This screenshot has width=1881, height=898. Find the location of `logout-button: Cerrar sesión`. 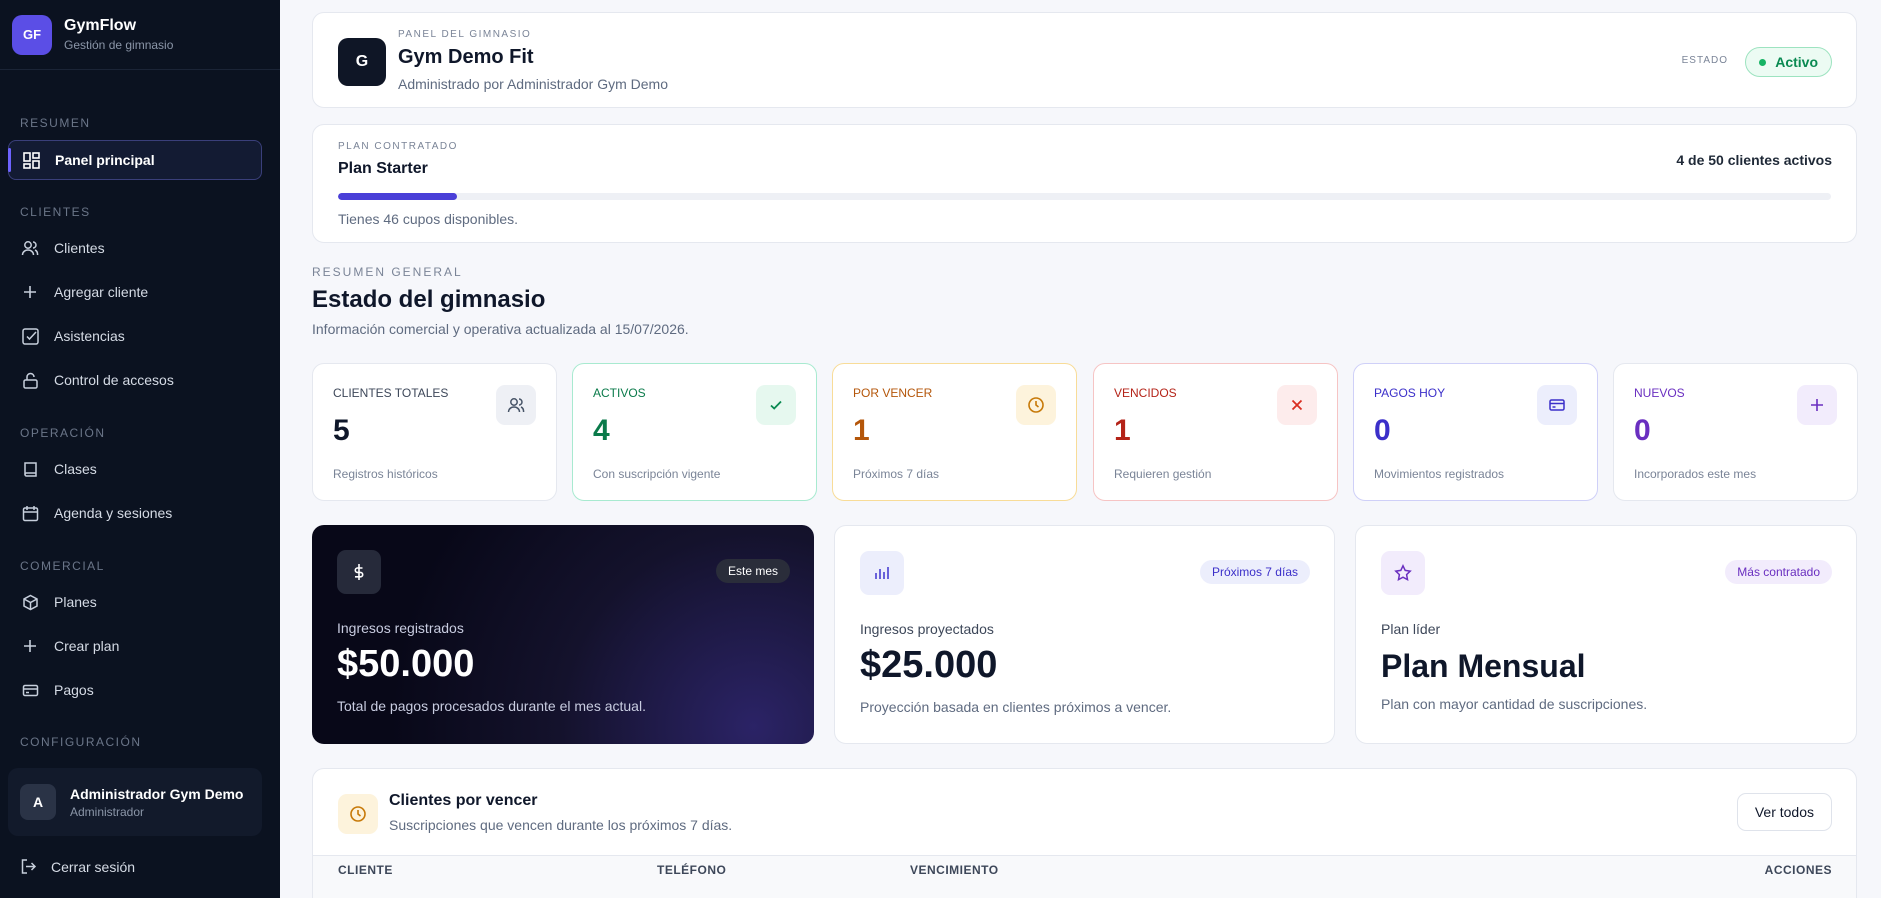

logout-button: Cerrar sesión is located at coordinates (77, 866).